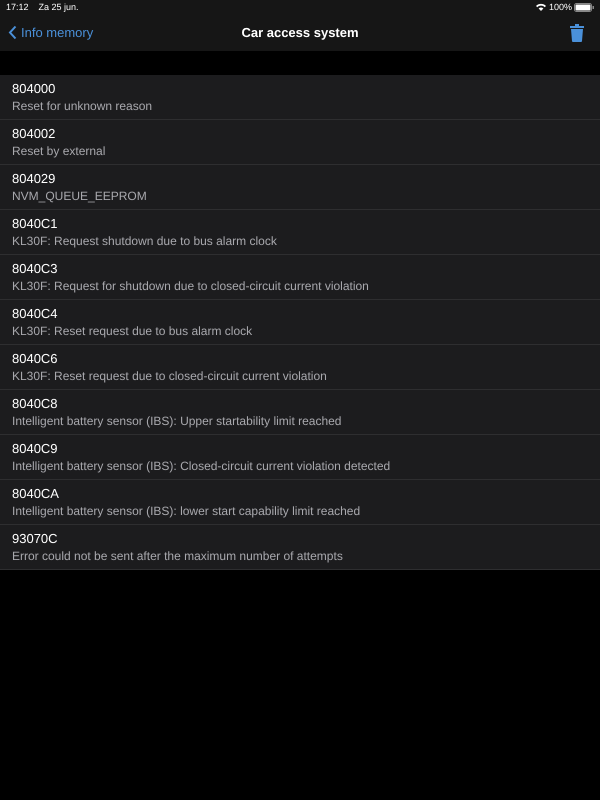  What do you see at coordinates (177, 421) in the screenshot?
I see `fault-description: Intelligent battery sensor (IBS): Upper startability limit reached` at bounding box center [177, 421].